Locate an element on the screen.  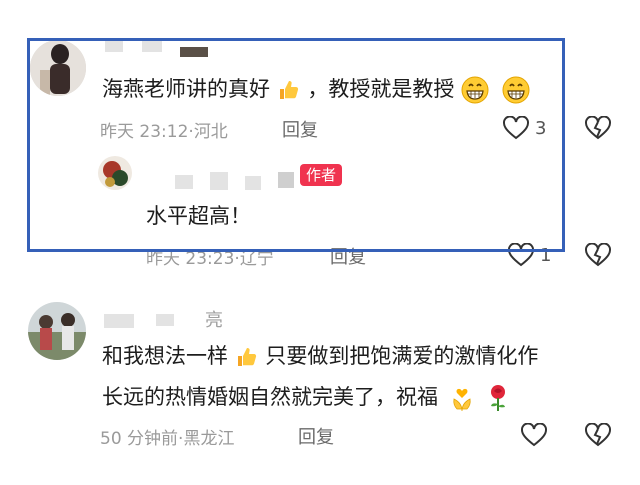
commenter-avatar is located at coordinates (57, 331).